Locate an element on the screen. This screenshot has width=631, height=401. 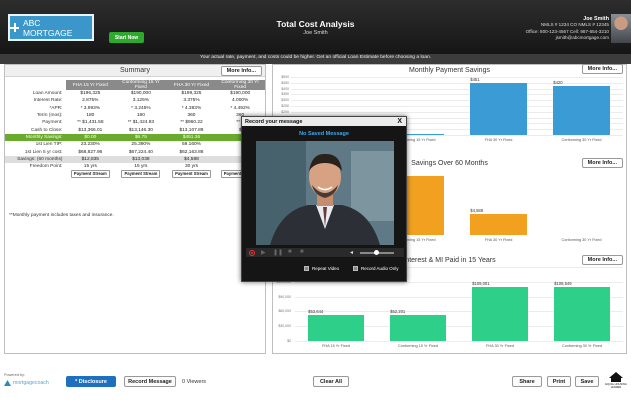
repeat-video-label: Repeat Video is located at coordinates (326, 268).